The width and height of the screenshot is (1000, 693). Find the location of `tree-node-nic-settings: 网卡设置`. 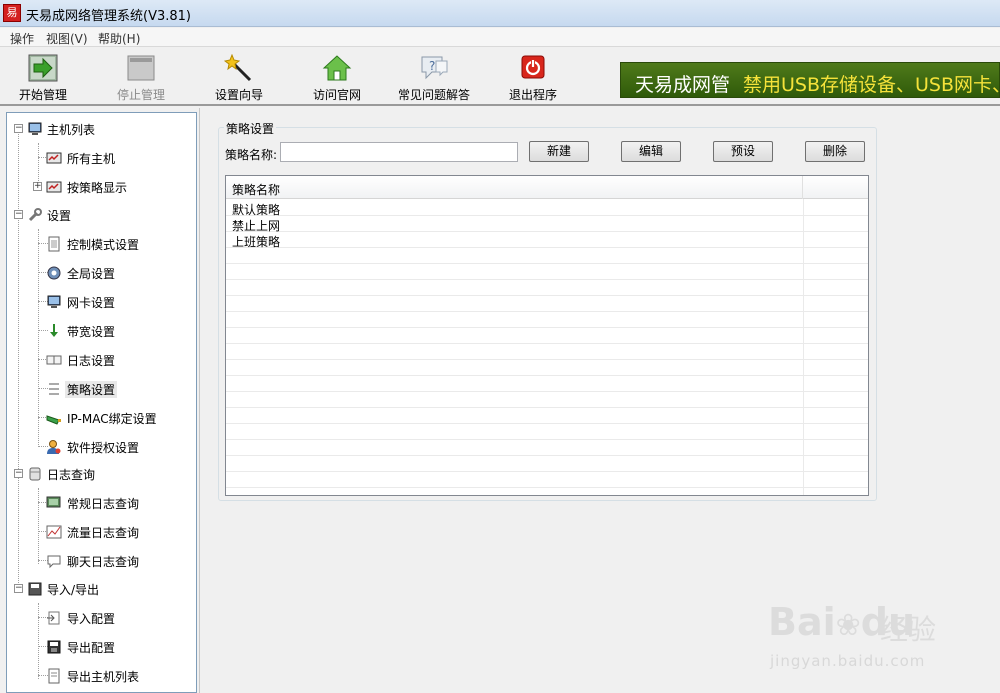

tree-node-nic-settings: 网卡设置 is located at coordinates (101, 302).